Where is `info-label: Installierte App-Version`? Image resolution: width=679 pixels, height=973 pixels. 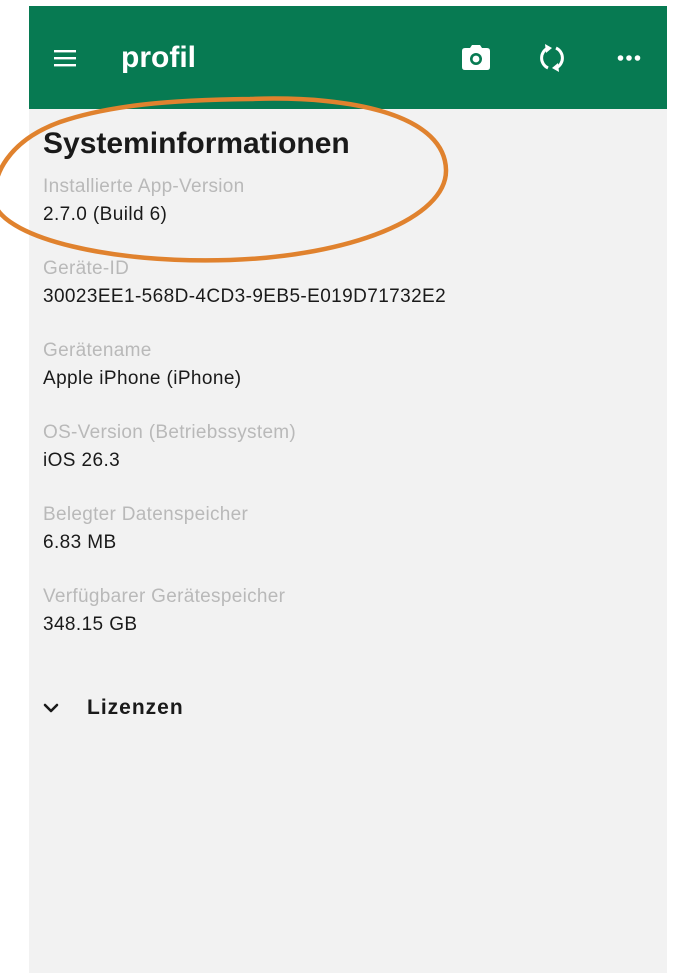
info-label: Installierte App-Version is located at coordinates (144, 186).